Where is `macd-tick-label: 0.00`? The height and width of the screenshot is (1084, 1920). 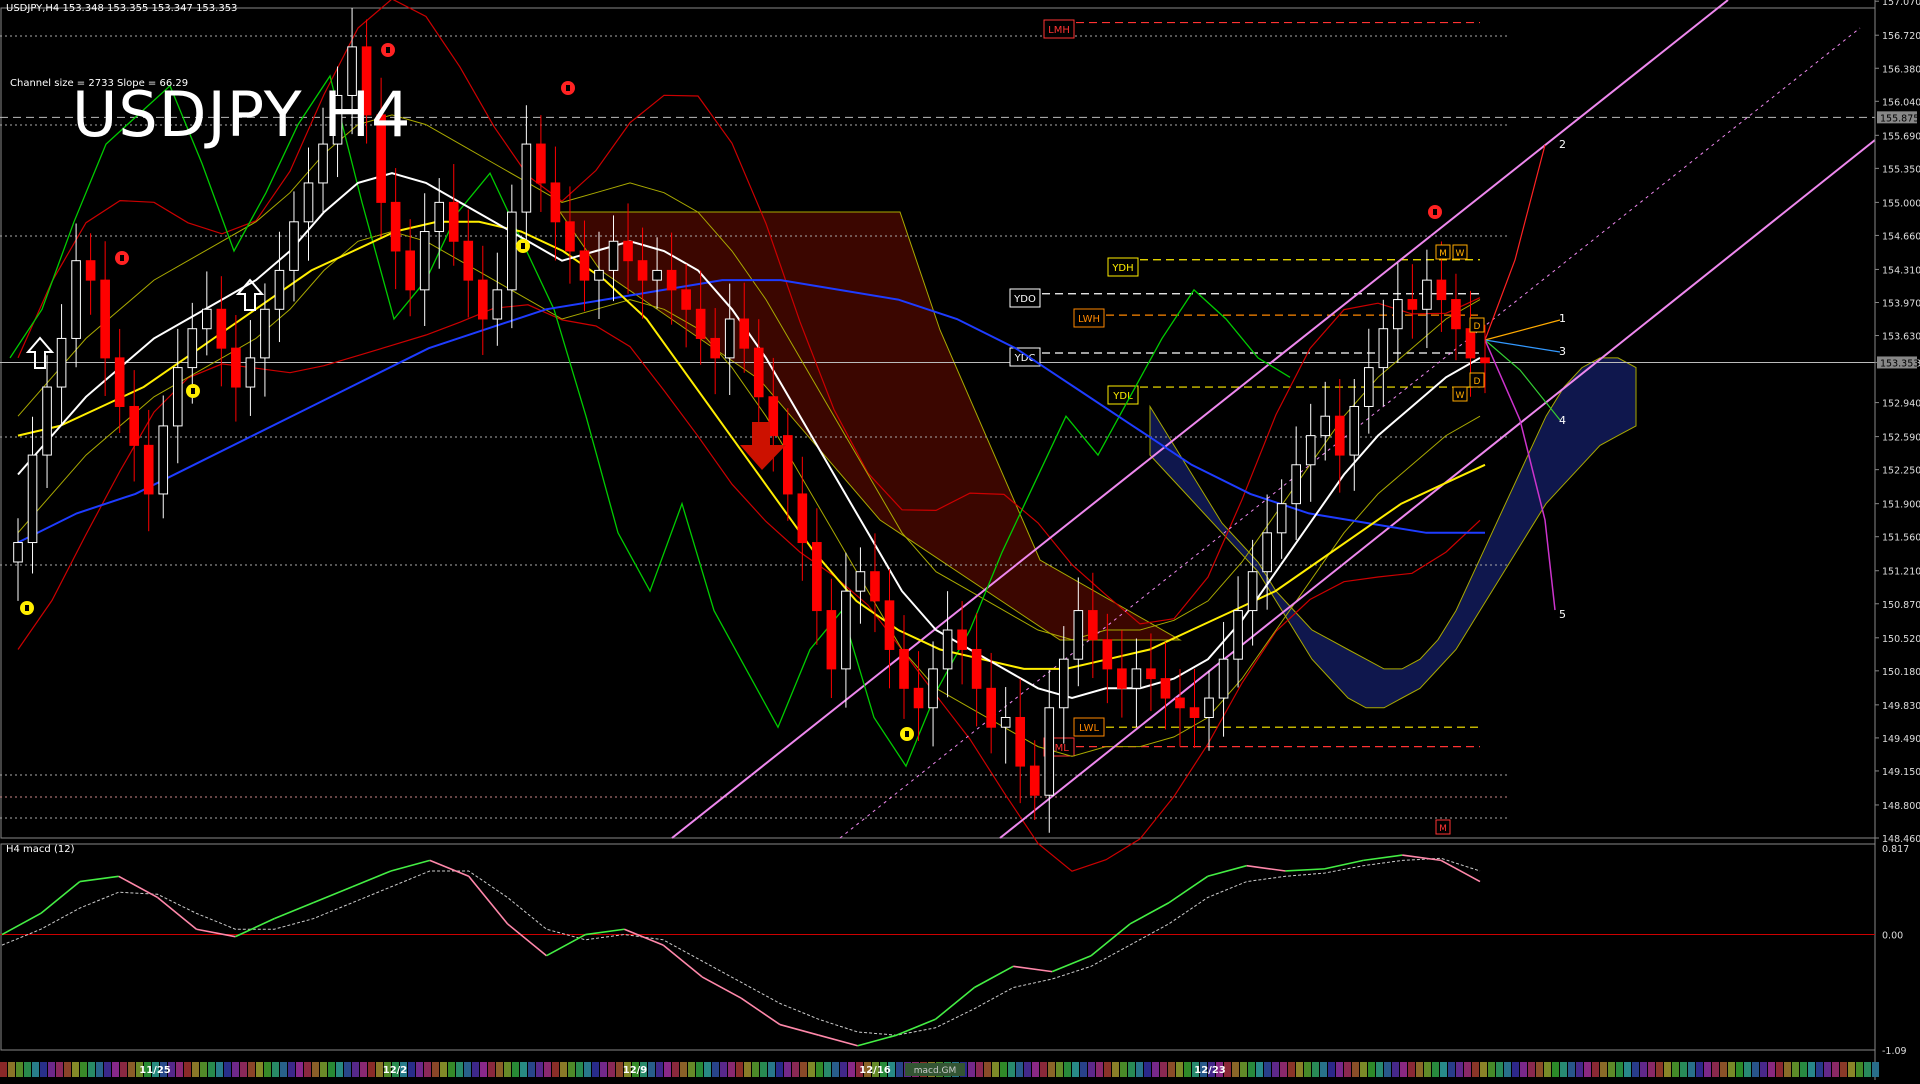
macd-tick-label: 0.00 is located at coordinates (1892, 936).